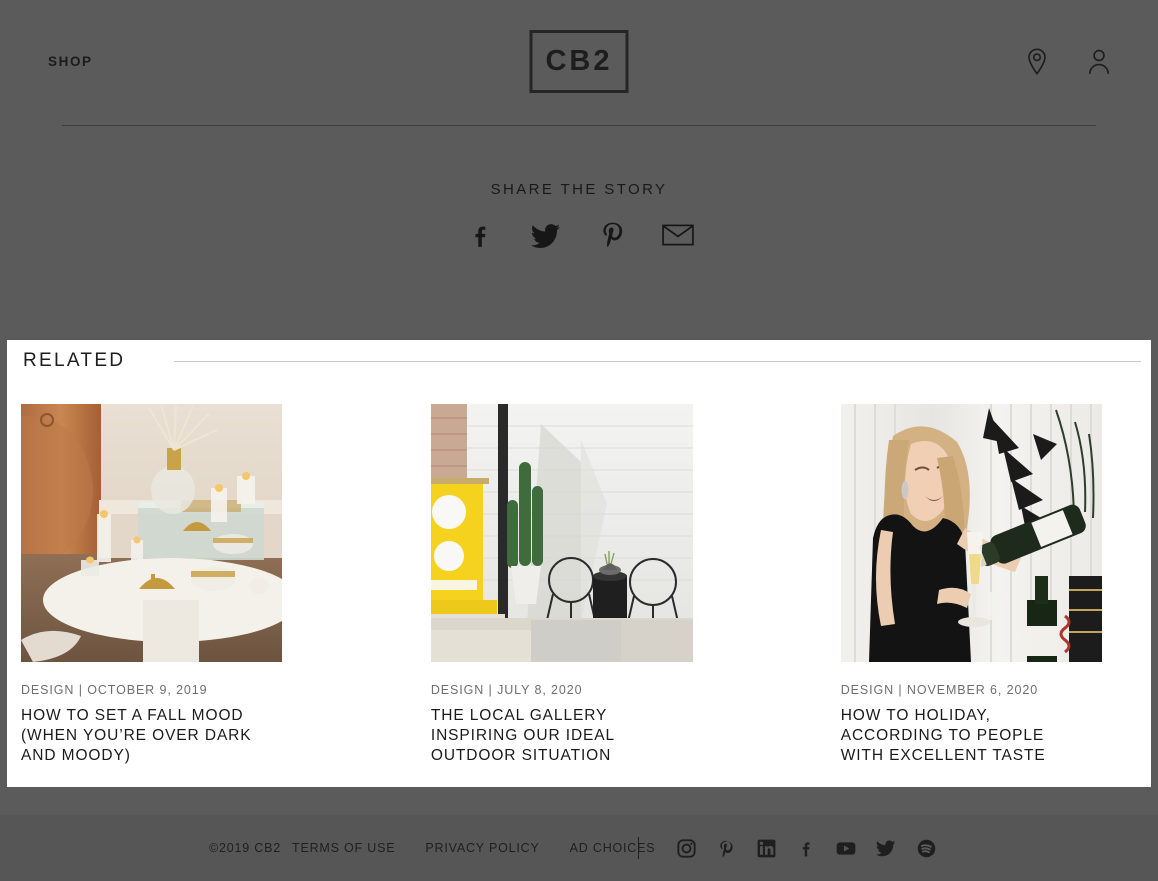 The image size is (1158, 881). What do you see at coordinates (579, 125) in the screenshot?
I see `header-divider` at bounding box center [579, 125].